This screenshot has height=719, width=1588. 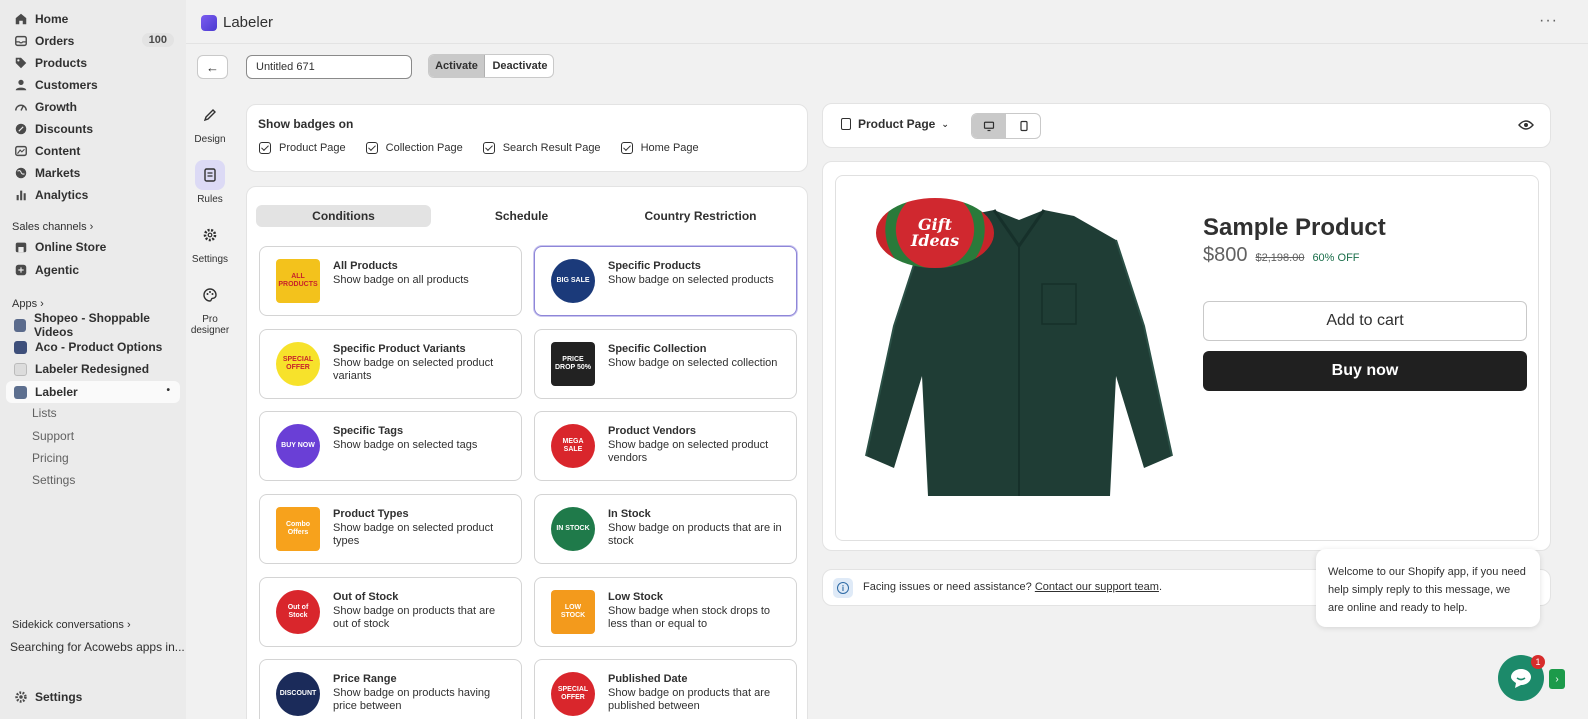 I want to click on sidebar-item-discounts: Discounts, so click(x=93, y=129).